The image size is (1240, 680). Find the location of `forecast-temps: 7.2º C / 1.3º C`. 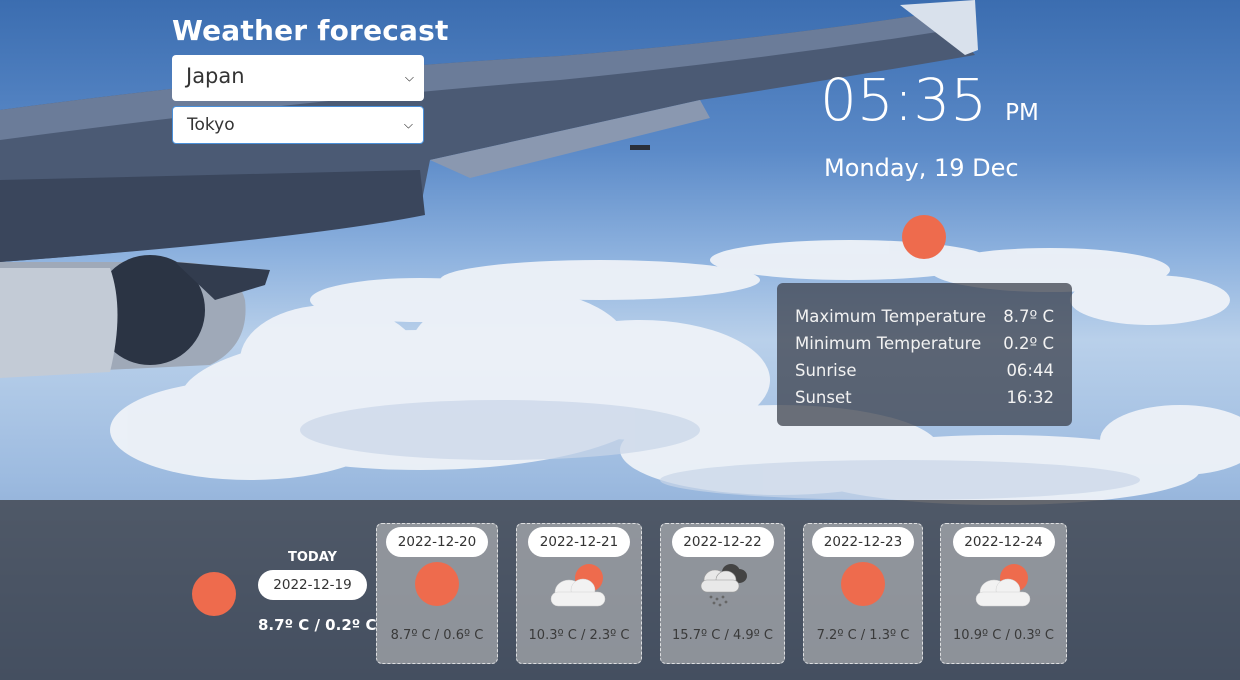

forecast-temps: 7.2º C / 1.3º C is located at coordinates (863, 635).